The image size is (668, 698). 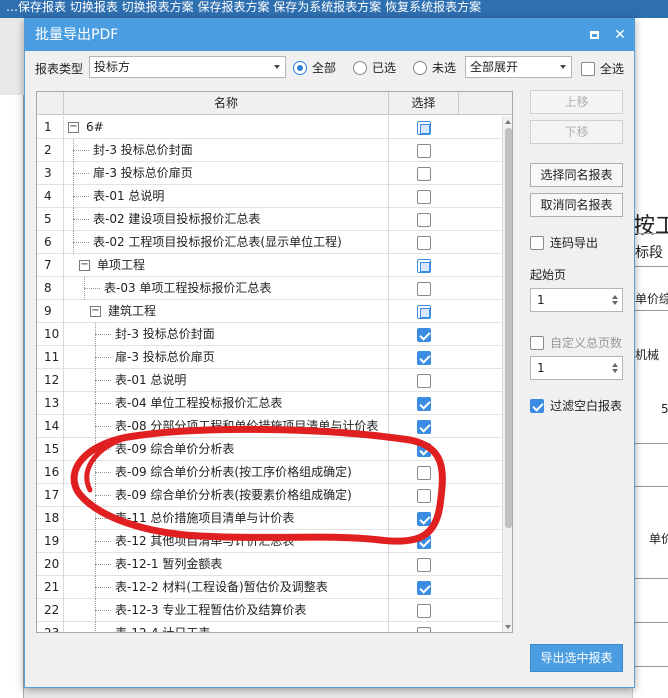 I want to click on export-selected-button: 导出选中报表, so click(x=576, y=658).